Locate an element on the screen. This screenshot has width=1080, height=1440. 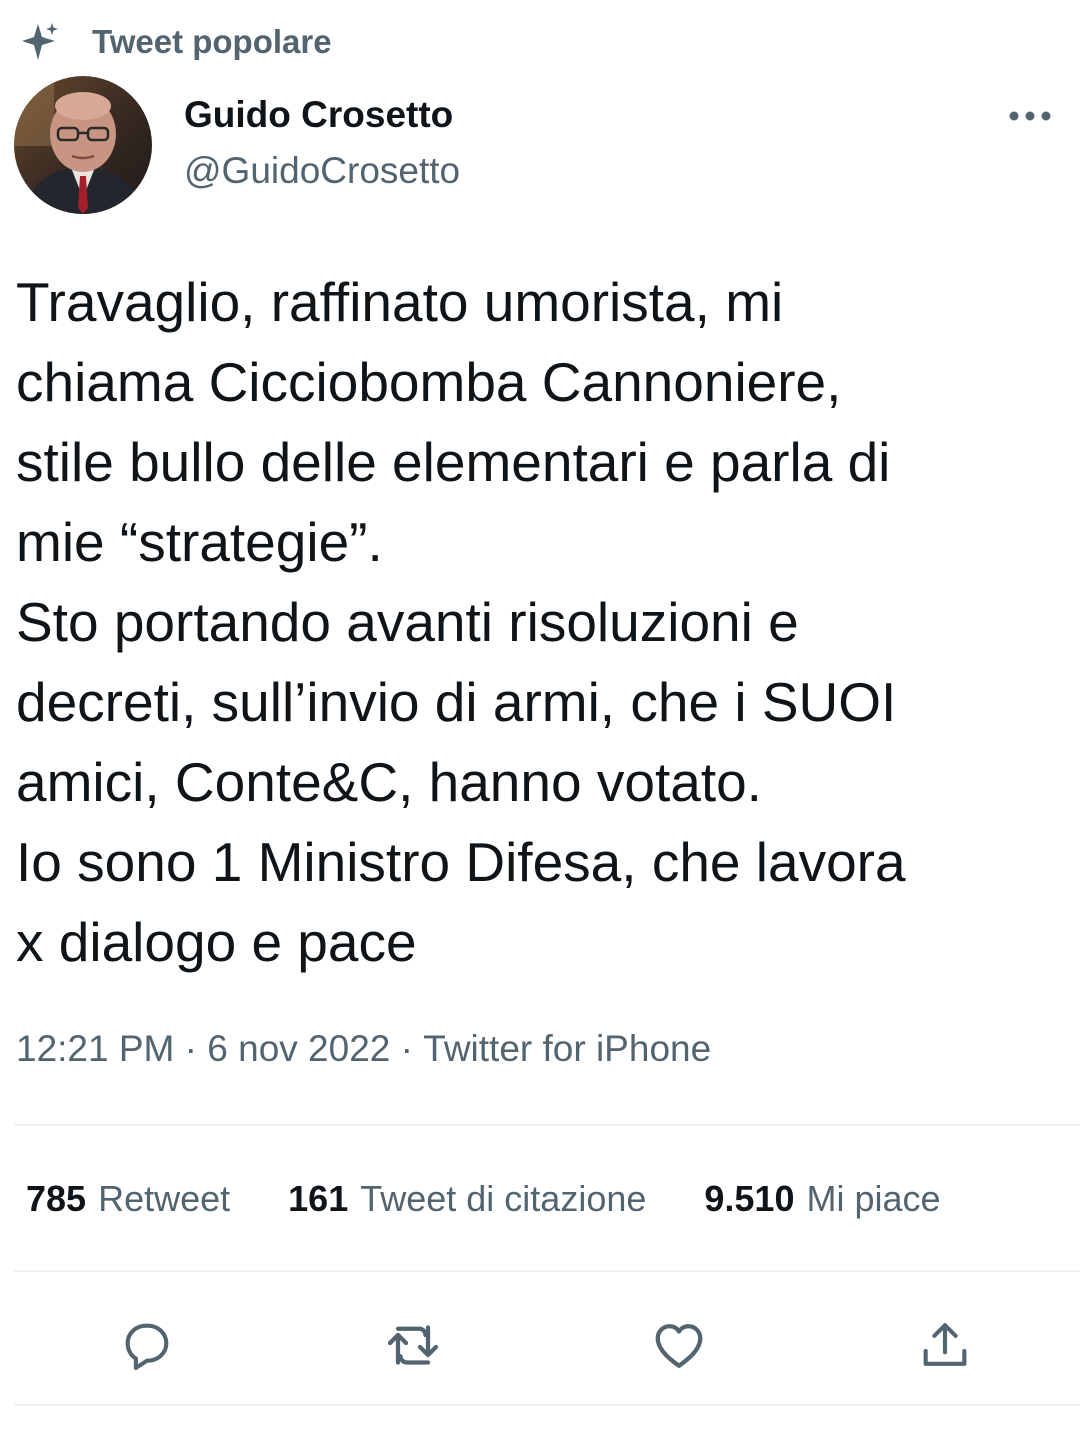
stat-number: 161 is located at coordinates (318, 1198).